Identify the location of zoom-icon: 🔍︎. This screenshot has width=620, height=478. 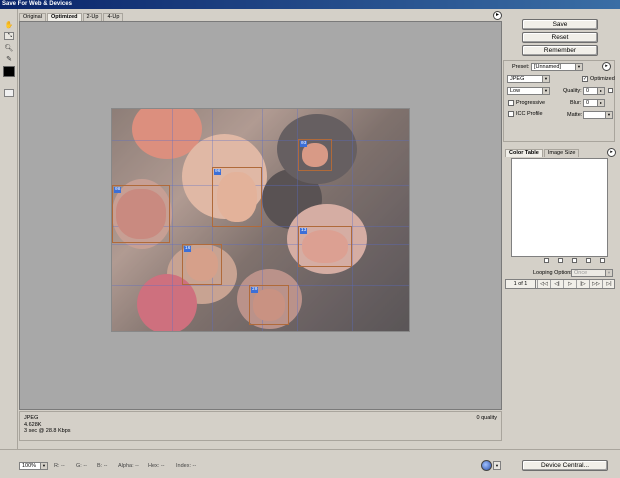
(9, 48).